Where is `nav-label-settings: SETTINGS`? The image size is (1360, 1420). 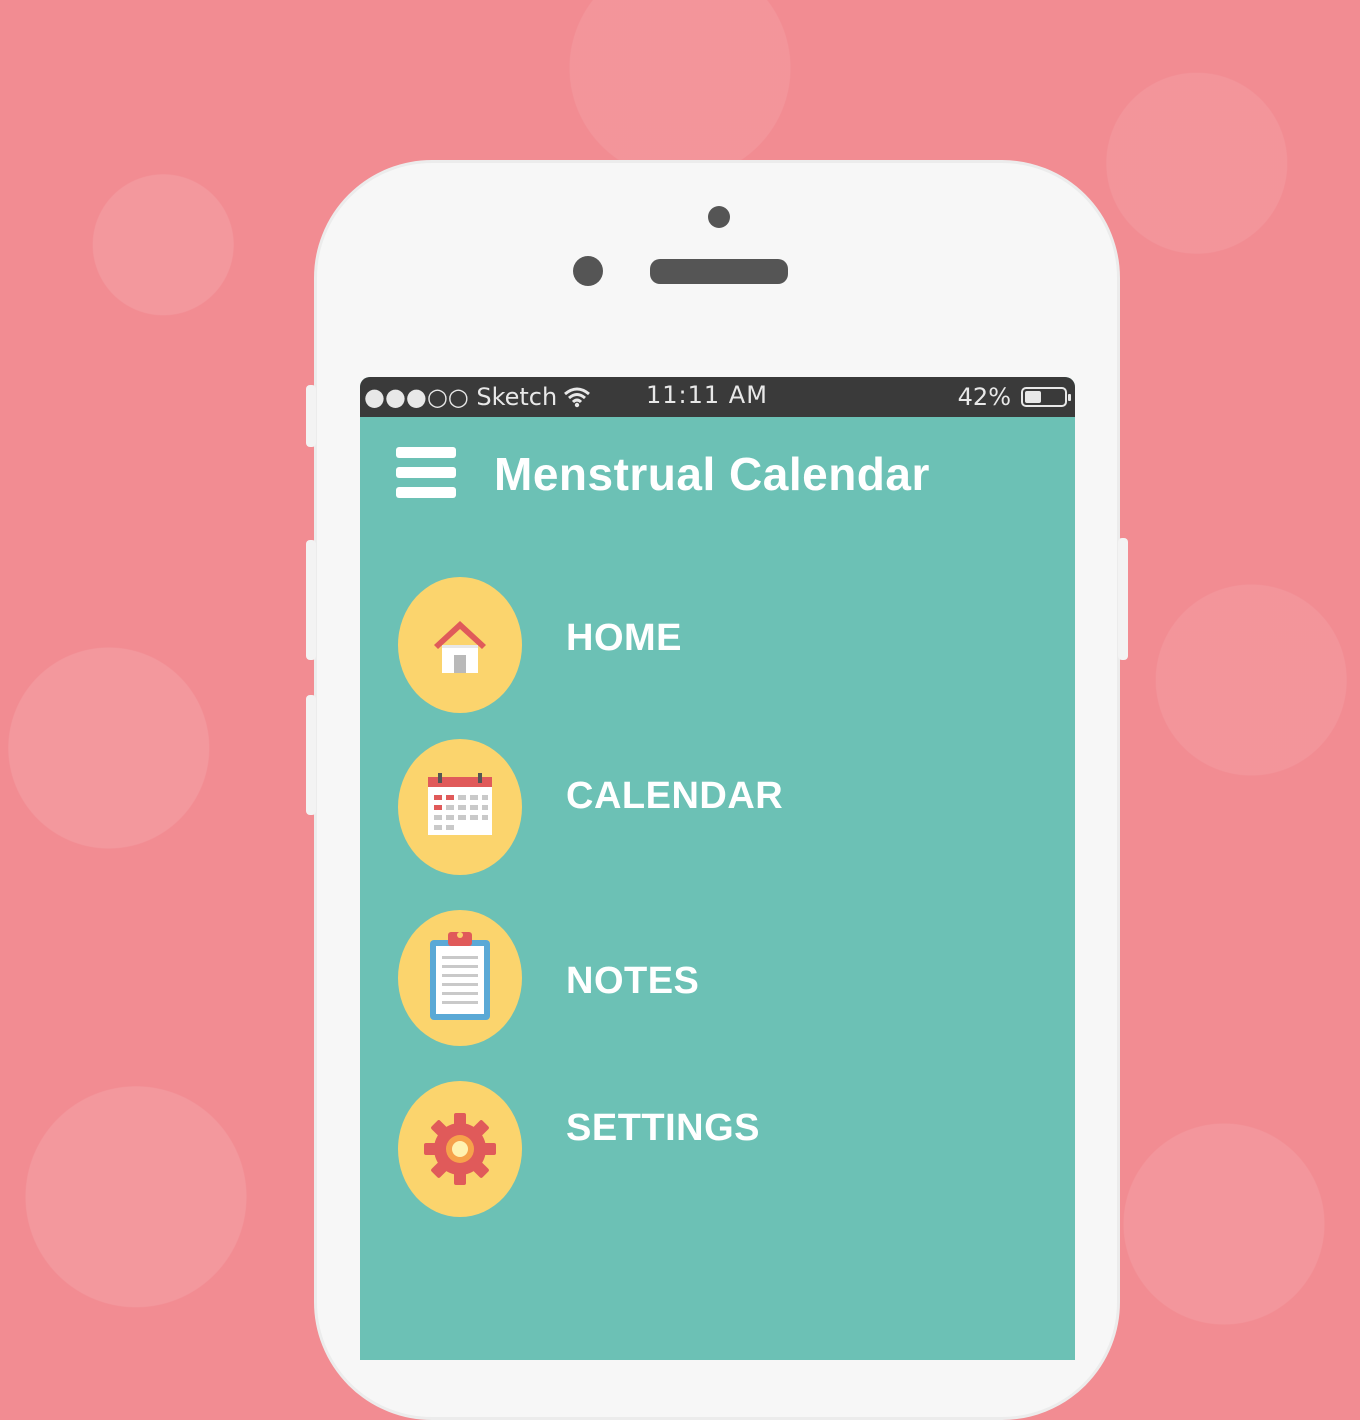 nav-label-settings: SETTINGS is located at coordinates (663, 1128).